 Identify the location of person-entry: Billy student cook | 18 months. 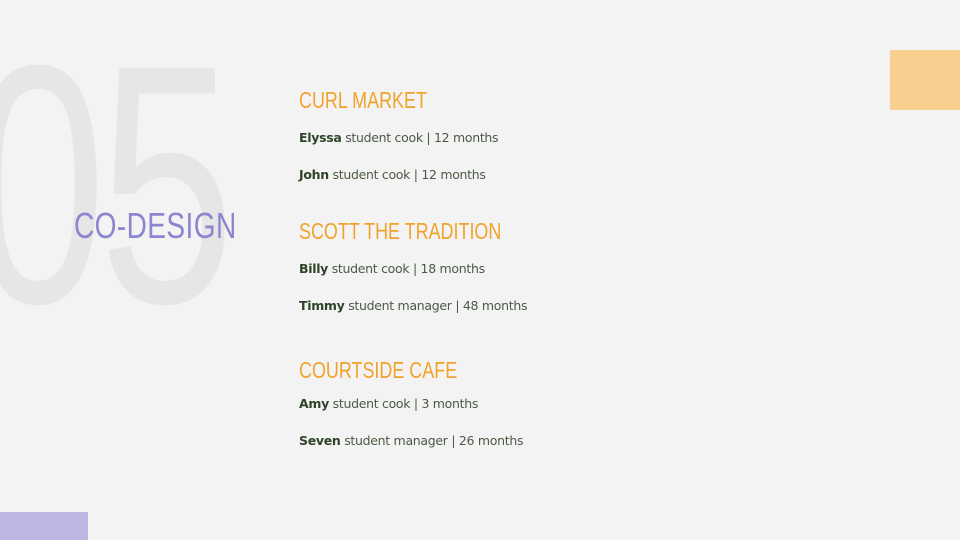
(428, 269).